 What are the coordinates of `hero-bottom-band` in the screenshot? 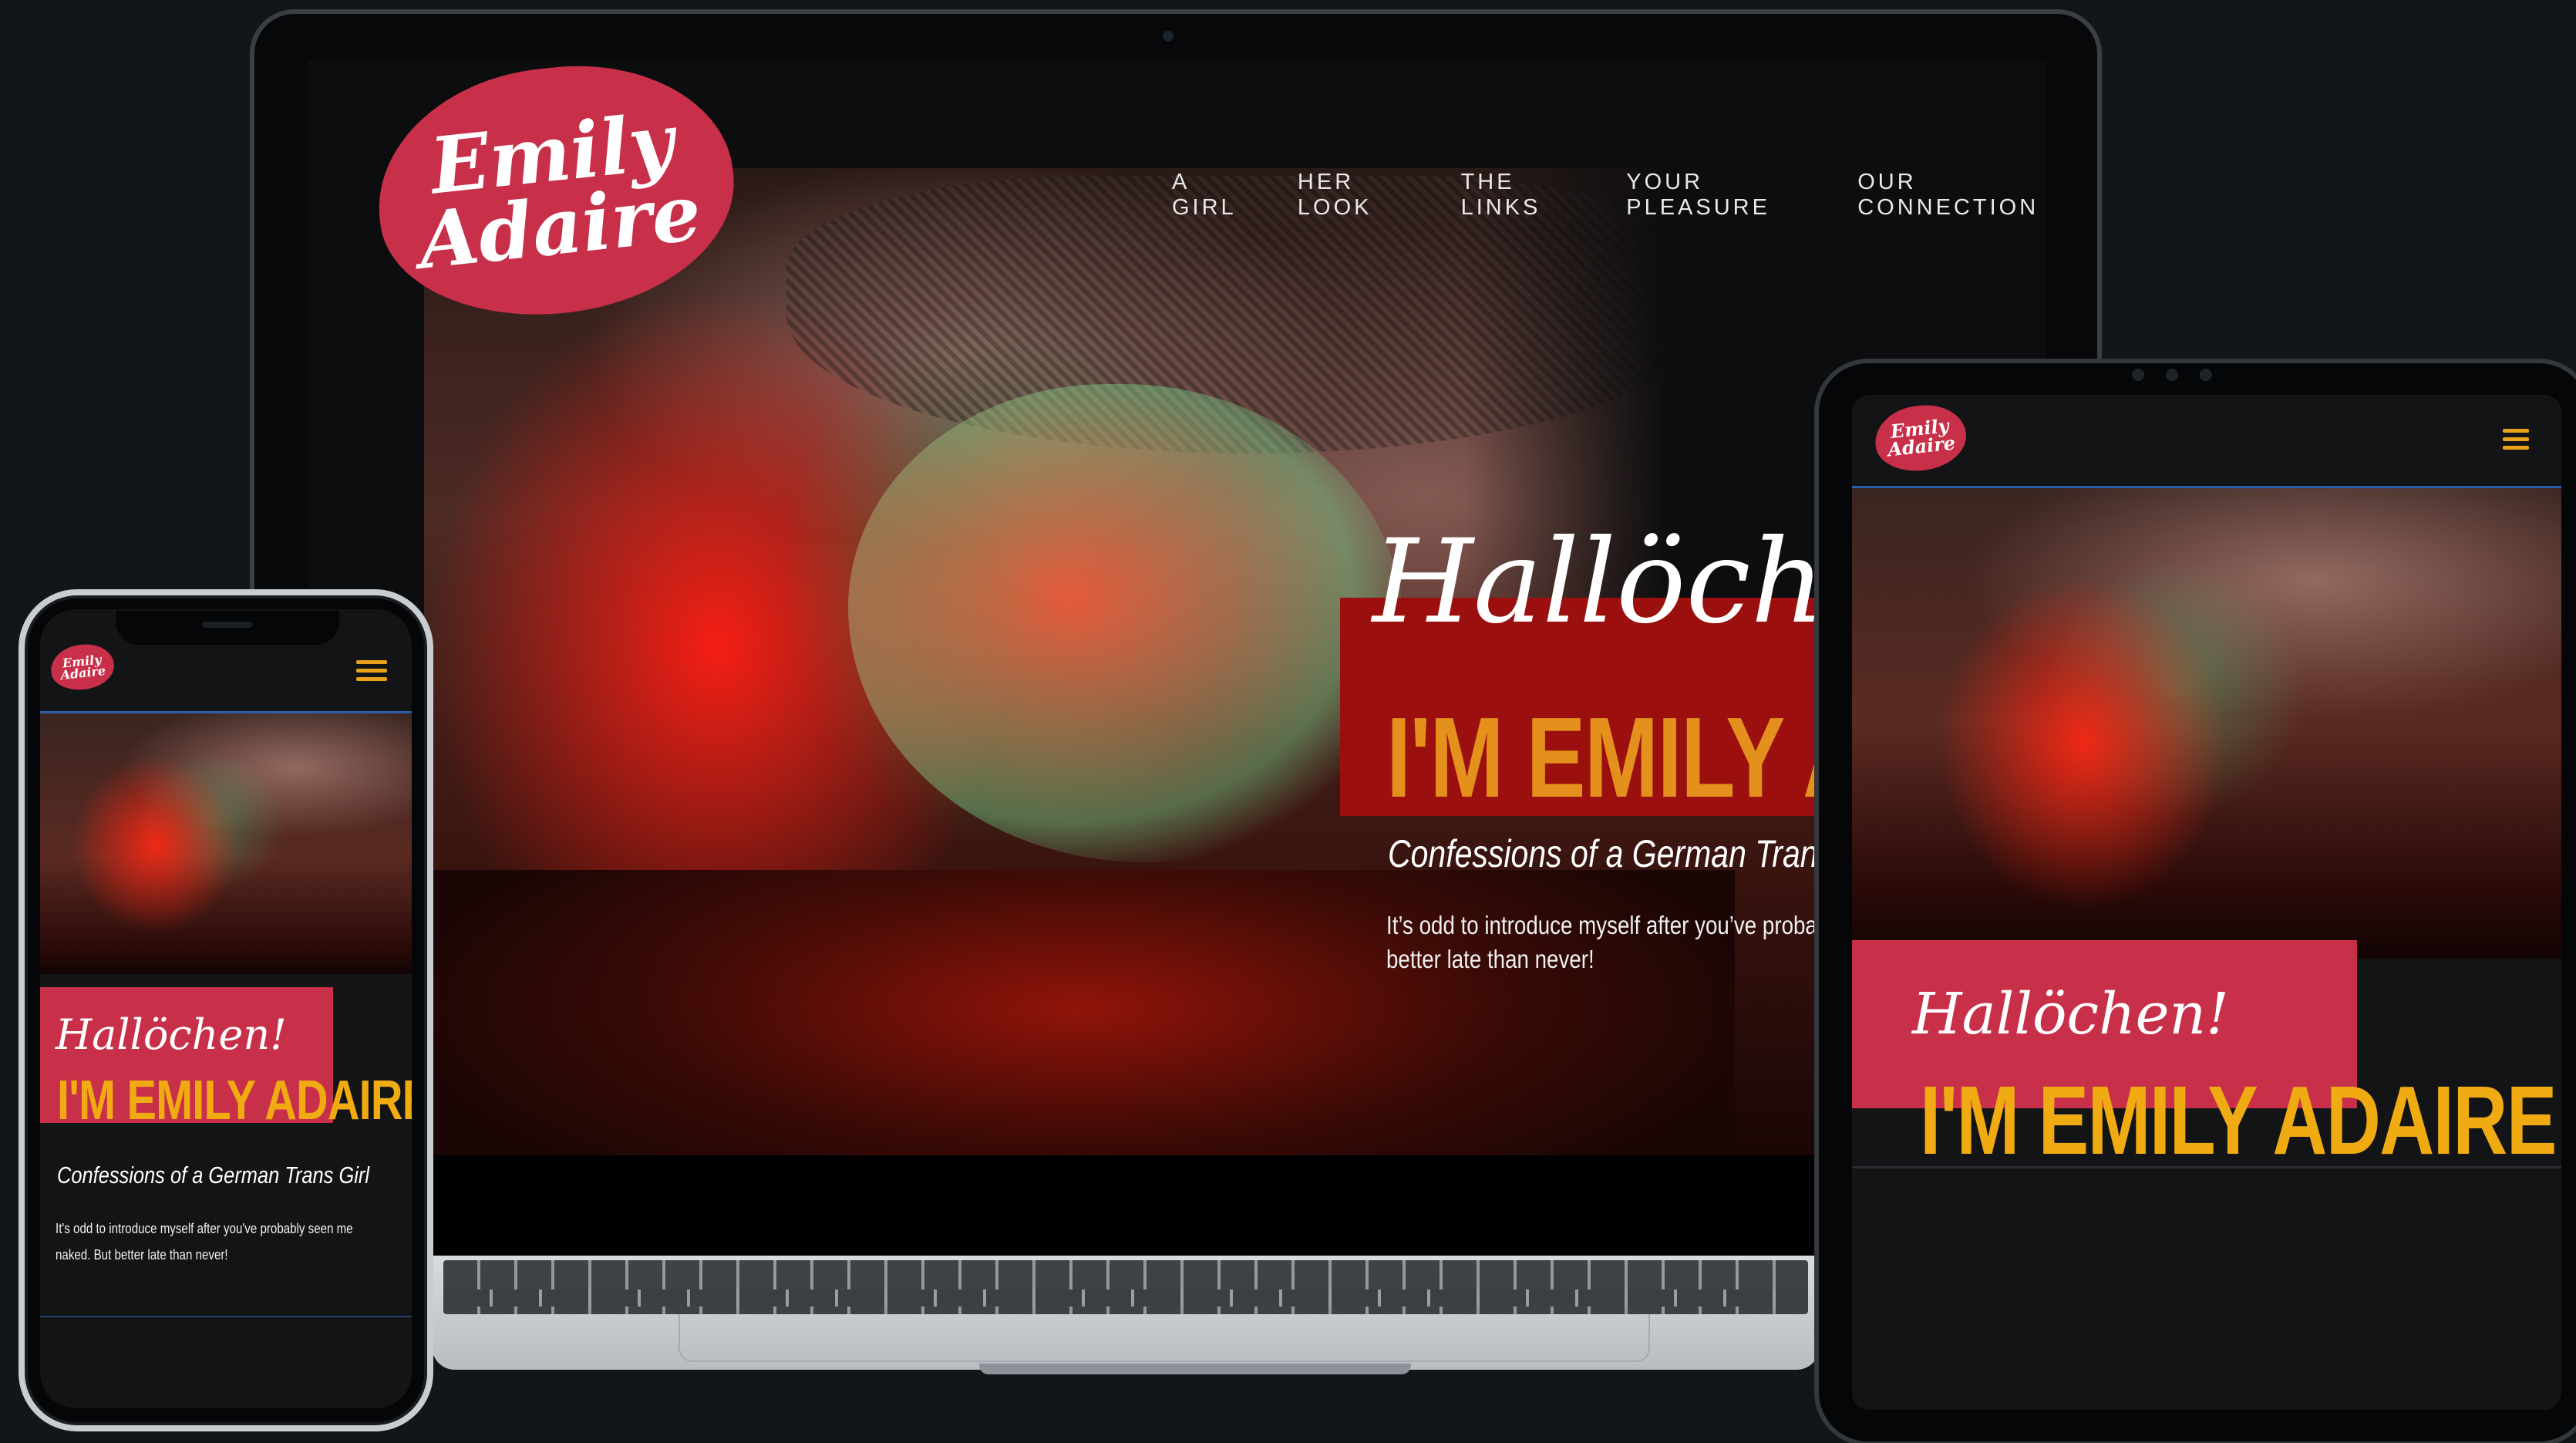 It's located at (1177, 1205).